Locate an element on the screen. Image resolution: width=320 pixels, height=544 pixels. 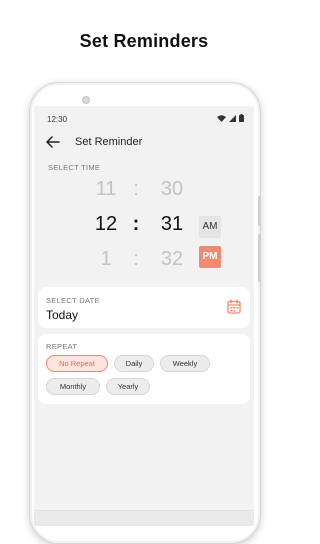
am-button: AM is located at coordinates (210, 227).